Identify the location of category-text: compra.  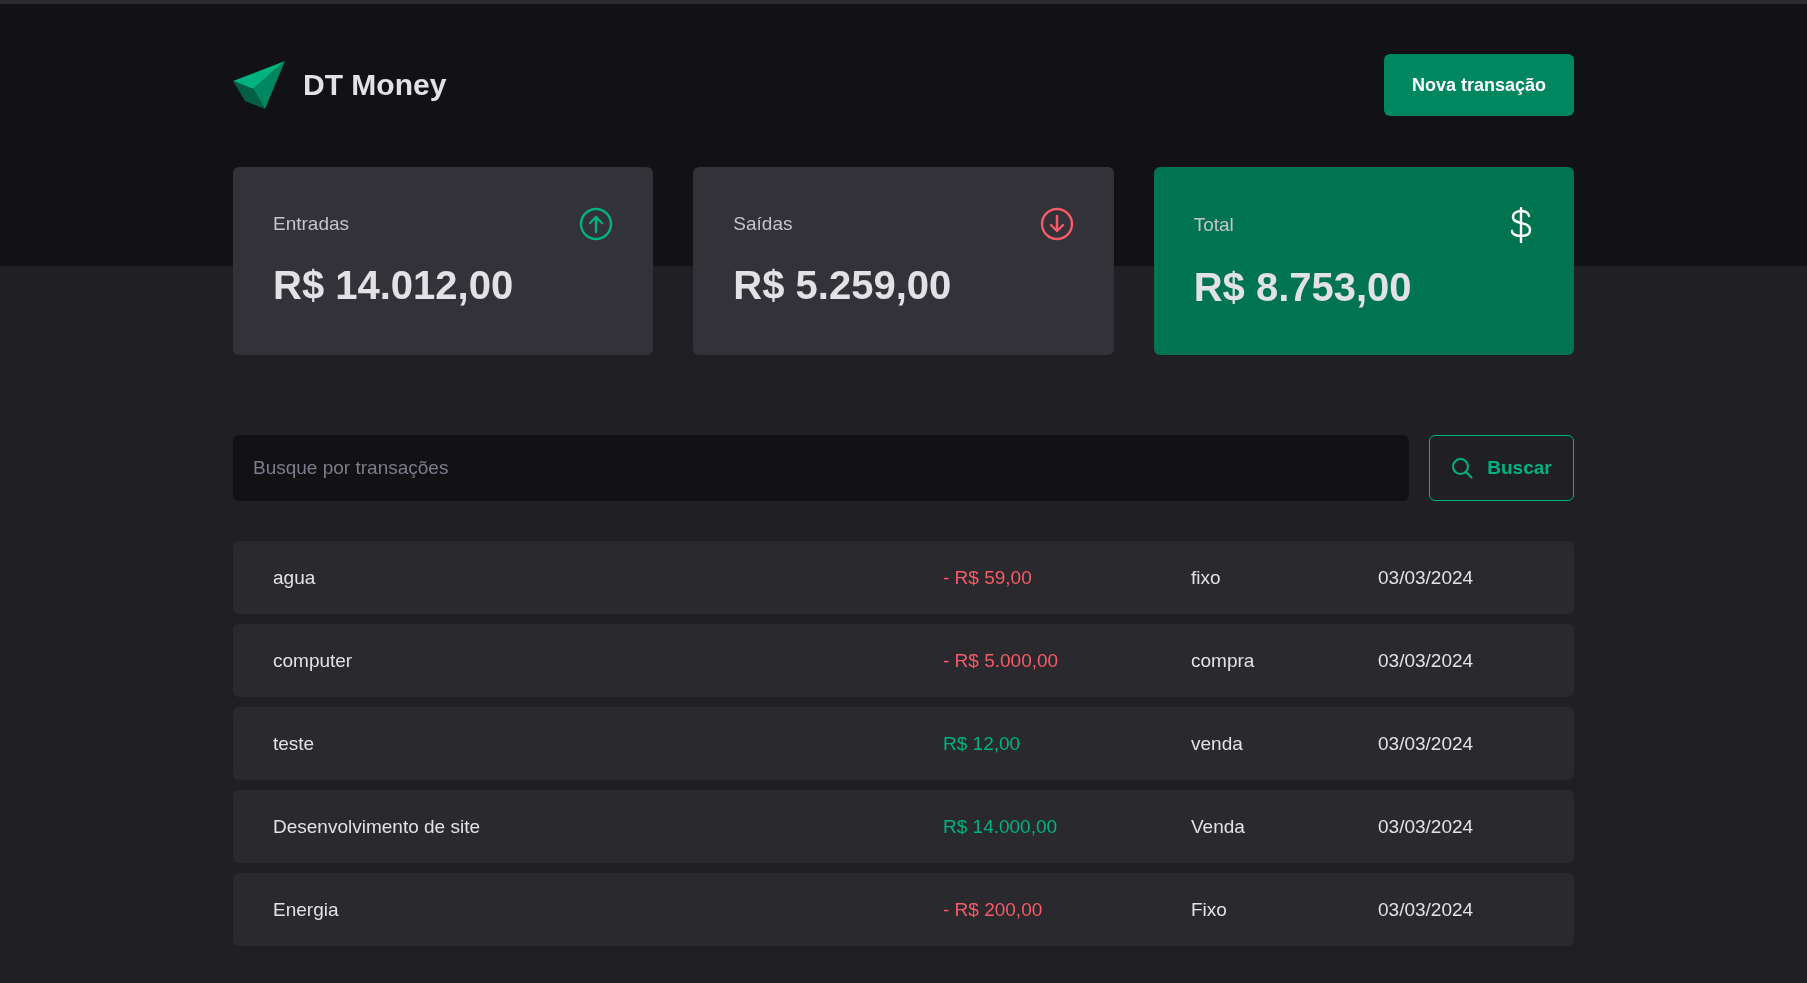
(1223, 660).